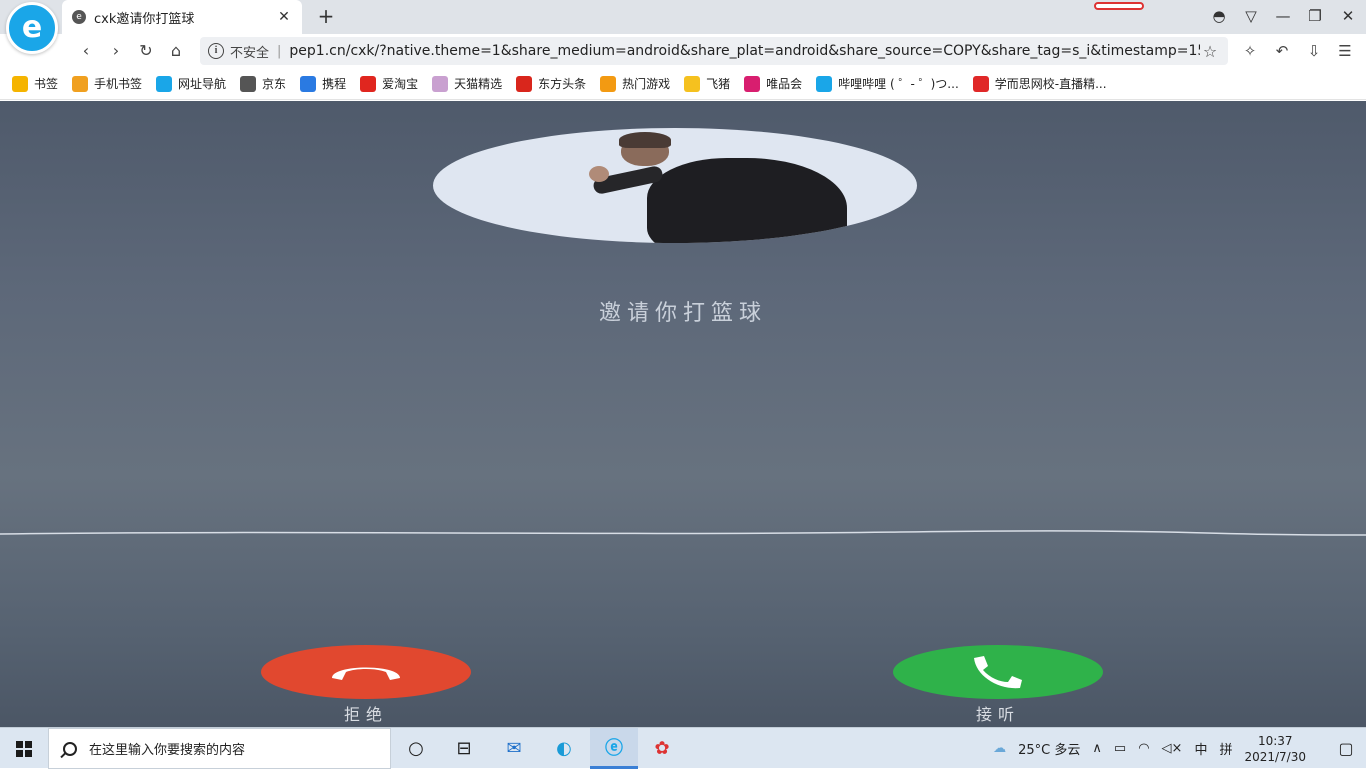  I want to click on bookmark-item: 京东, so click(263, 83).